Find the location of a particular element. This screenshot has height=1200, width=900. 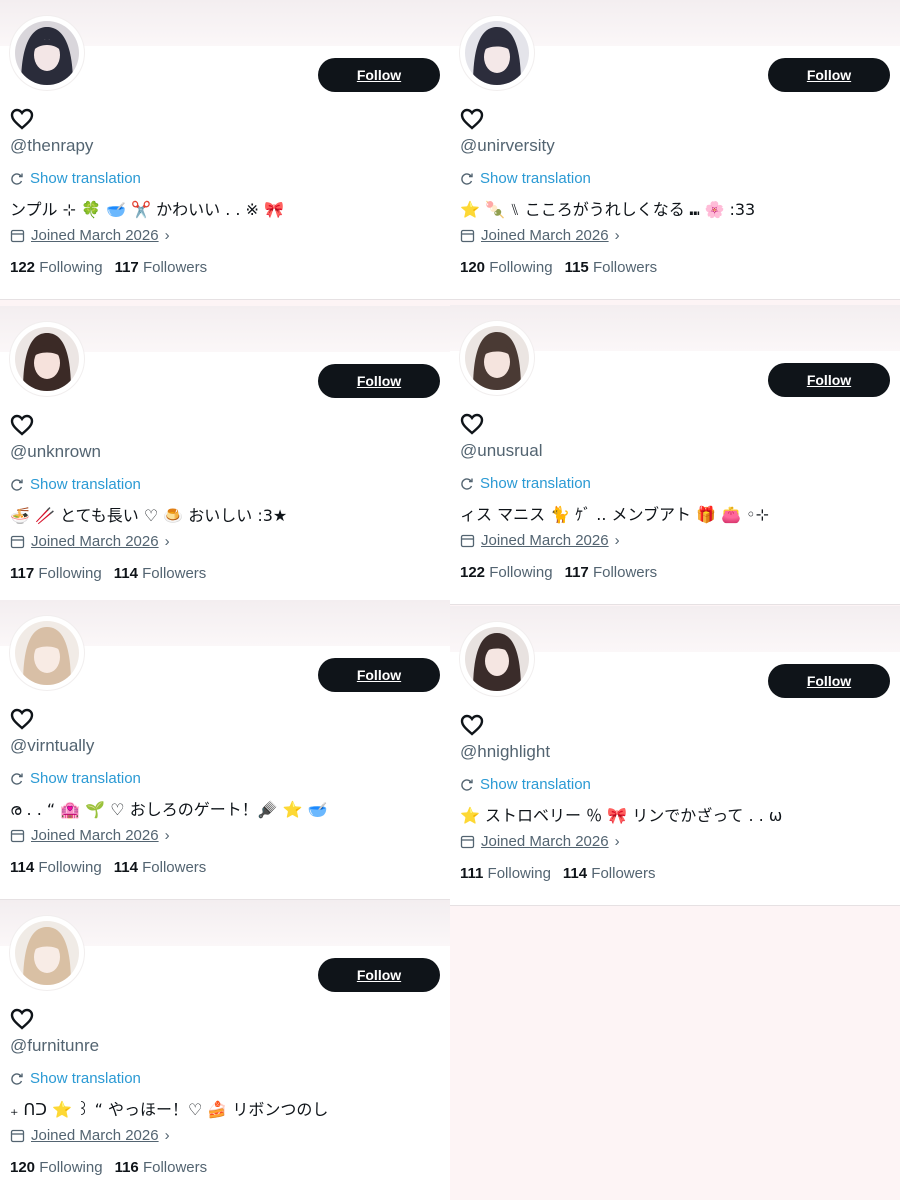

profile-handle: @unirversity is located at coordinates (507, 145).